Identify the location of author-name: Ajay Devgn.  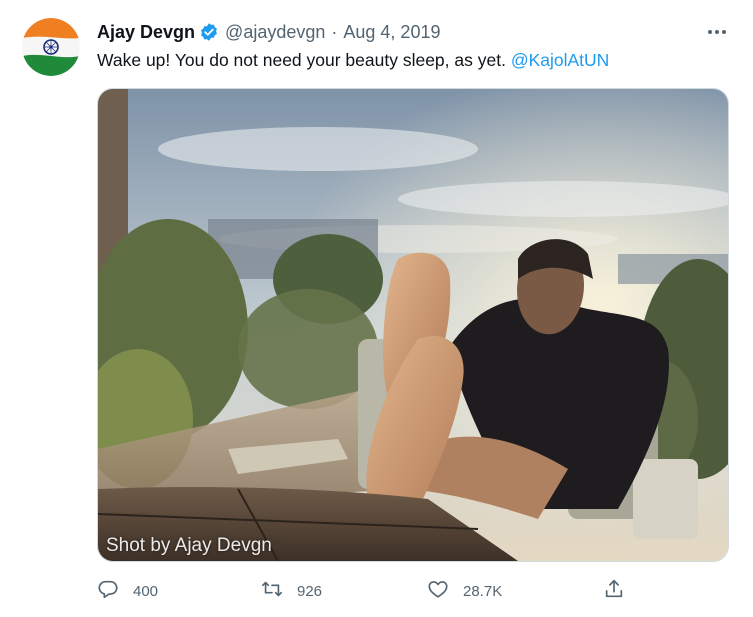
(146, 32).